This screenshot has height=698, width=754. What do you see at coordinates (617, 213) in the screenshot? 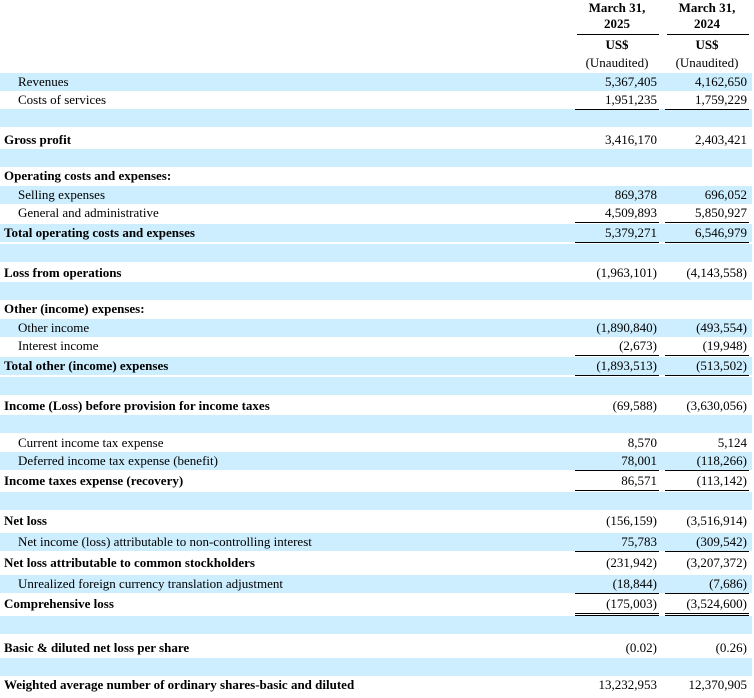
I see `value-2025: 4,509,893` at bounding box center [617, 213].